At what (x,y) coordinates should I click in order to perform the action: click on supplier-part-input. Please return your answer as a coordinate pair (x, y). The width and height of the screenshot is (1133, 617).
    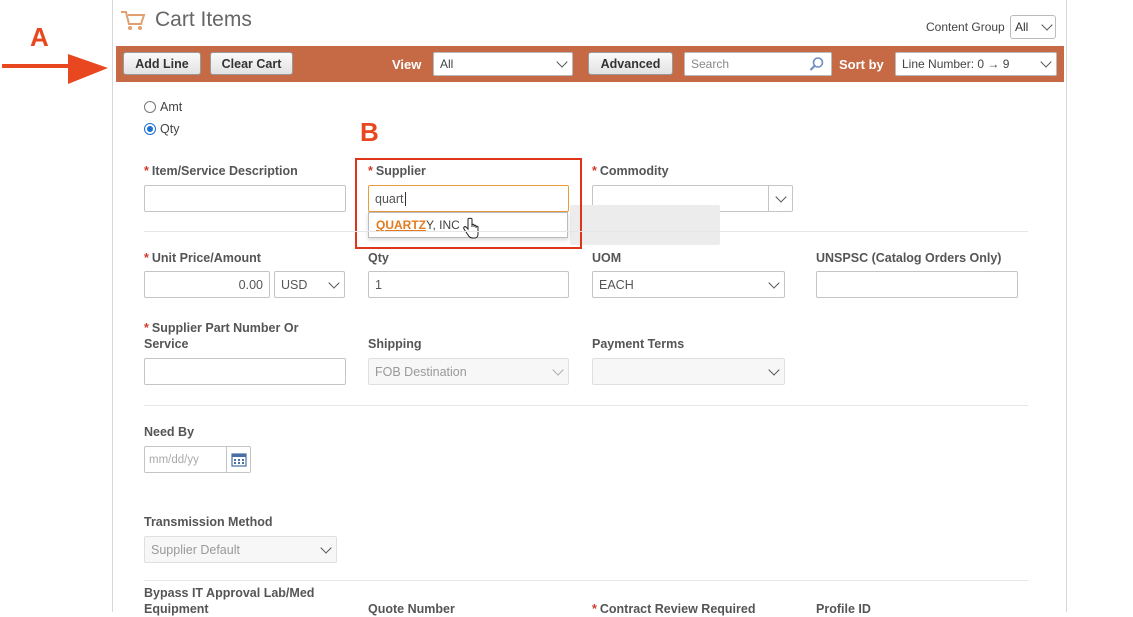
    Looking at the image, I should click on (245, 371).